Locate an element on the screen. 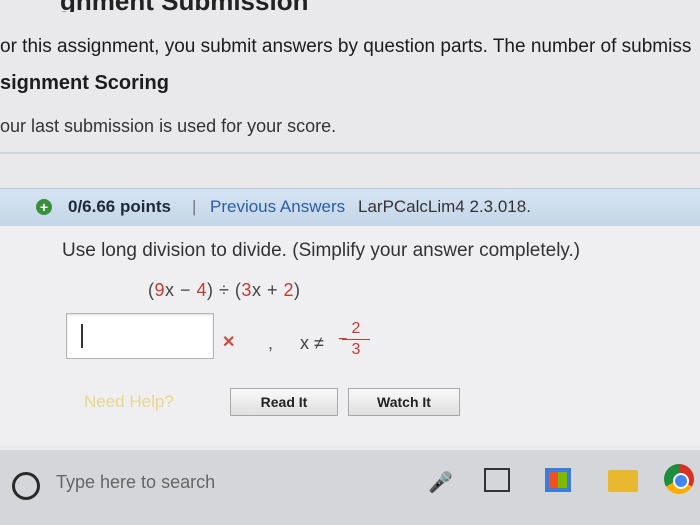 The width and height of the screenshot is (700, 525). fraction-bar is located at coordinates (356, 339).